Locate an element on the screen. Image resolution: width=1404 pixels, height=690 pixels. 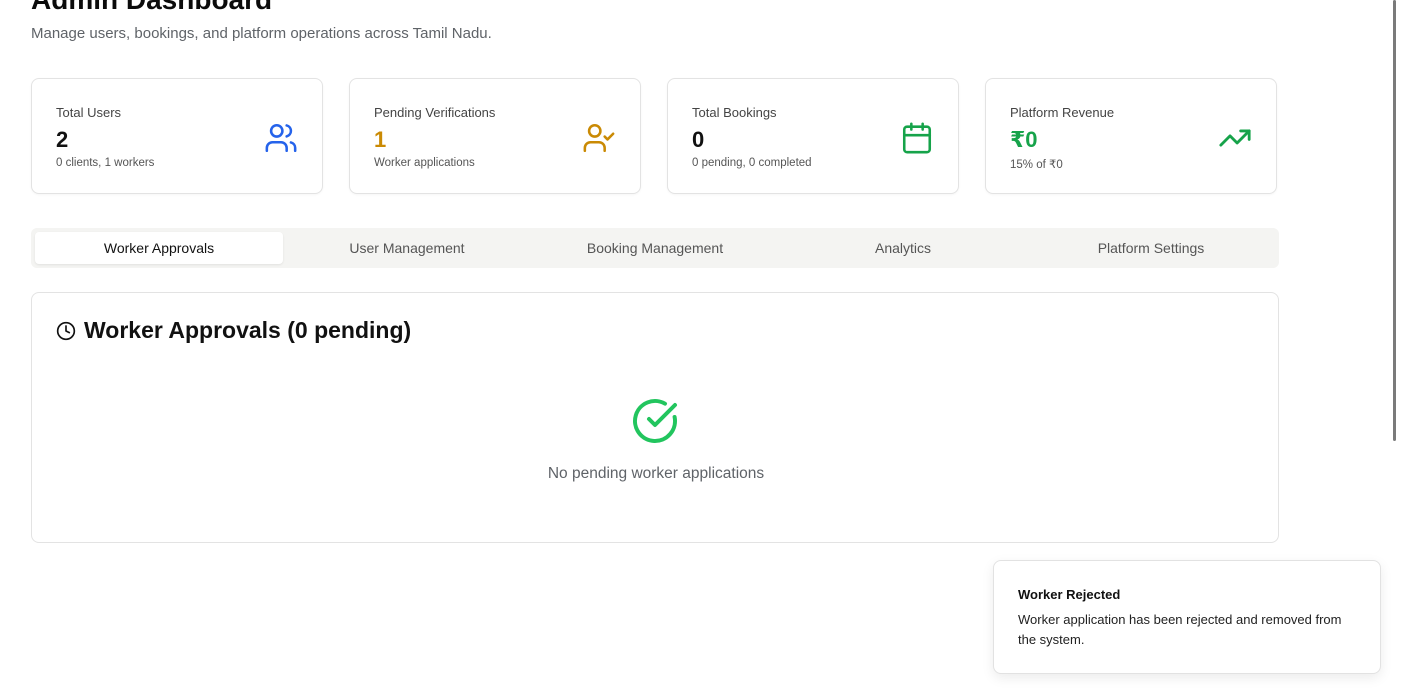
tab-platform-settings: Platform Settings is located at coordinates (1151, 248).